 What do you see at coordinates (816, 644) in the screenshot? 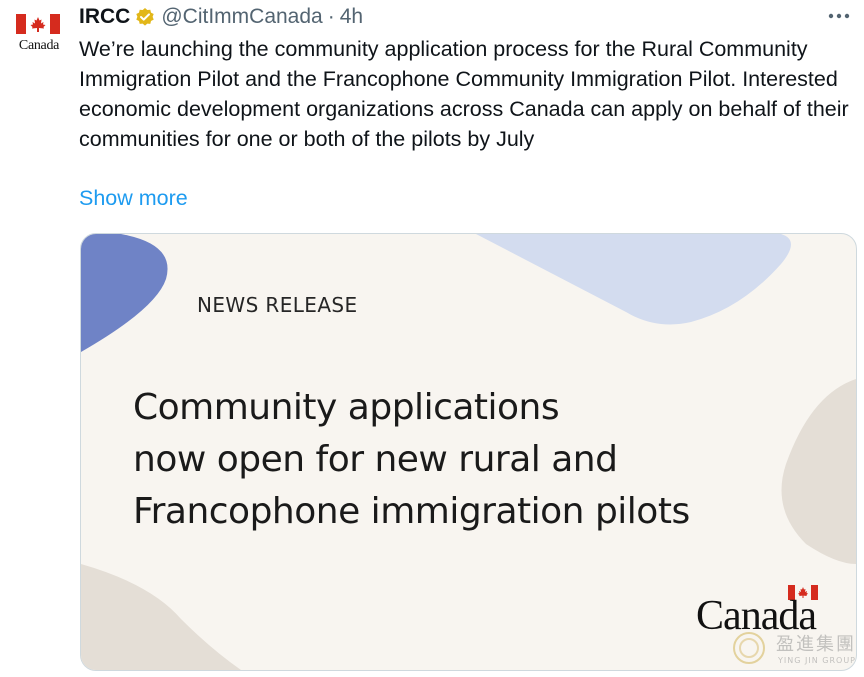
I see `watermark-cn: 盈進集團` at bounding box center [816, 644].